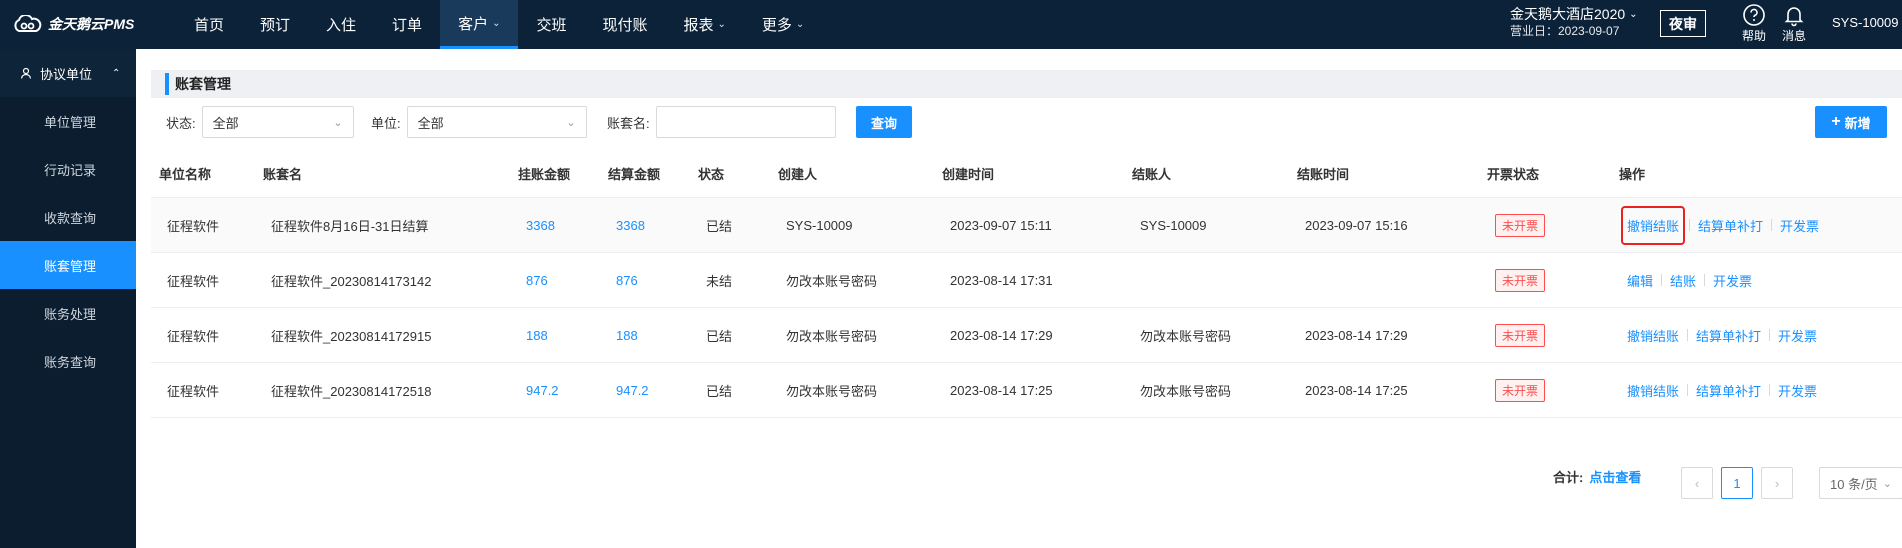  I want to click on settle-amount-cell: 876, so click(653, 280).